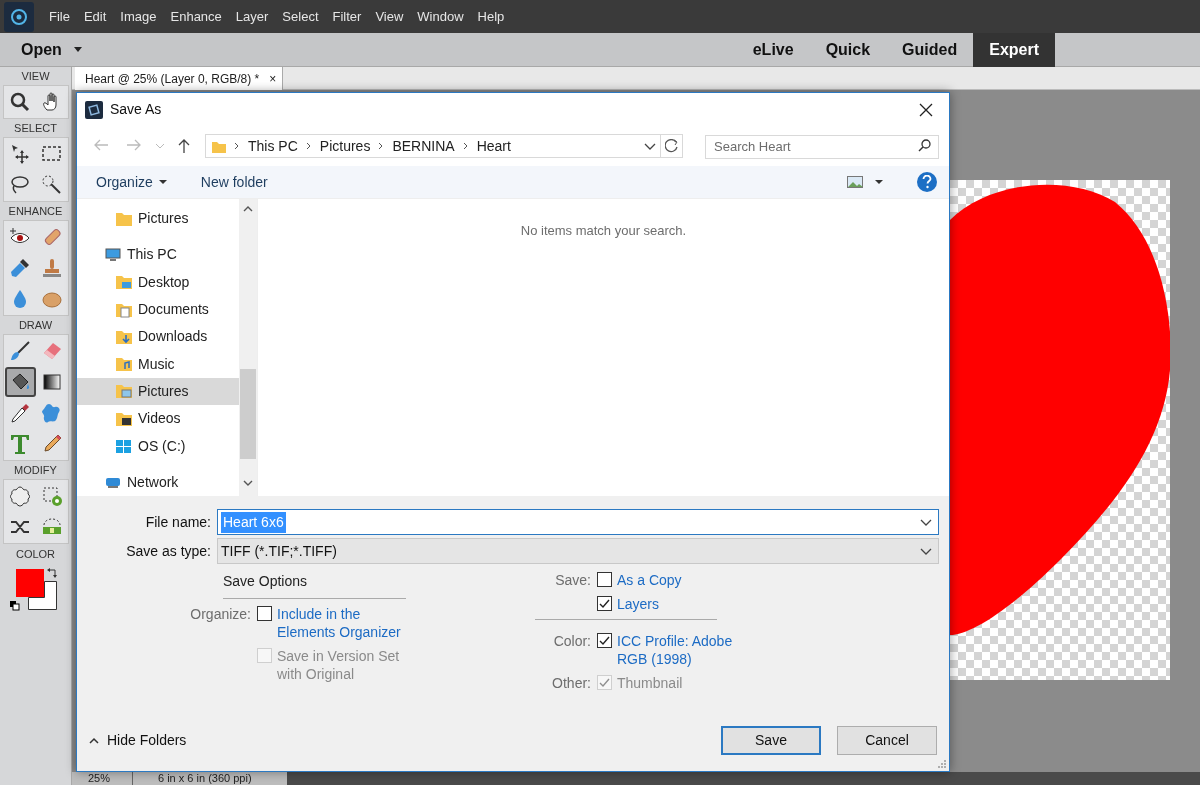 The width and height of the screenshot is (1200, 785). Describe the element at coordinates (158, 282) in the screenshot. I see `tree-item: Desktop` at that location.